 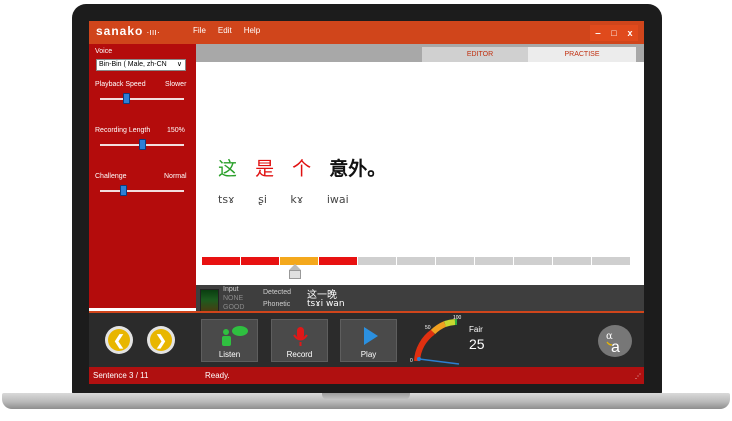 I want to click on play-icon, so click(x=371, y=336).